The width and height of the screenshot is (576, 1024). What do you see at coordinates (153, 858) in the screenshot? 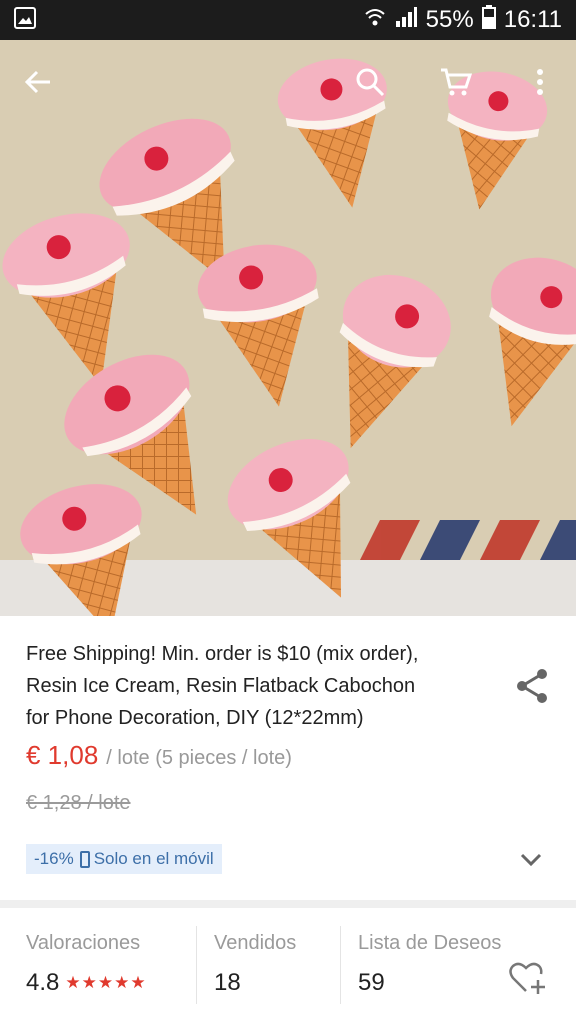
I see `promo-text: Solo en el móvil` at bounding box center [153, 858].